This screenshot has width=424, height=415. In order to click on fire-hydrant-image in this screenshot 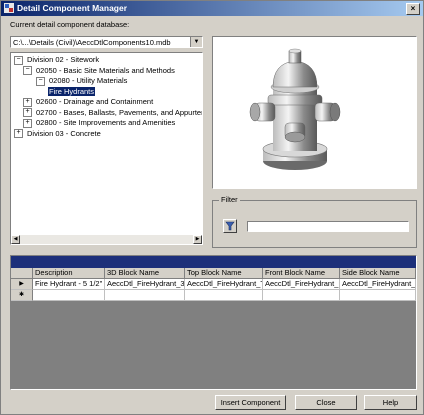, I will do `click(295, 109)`.